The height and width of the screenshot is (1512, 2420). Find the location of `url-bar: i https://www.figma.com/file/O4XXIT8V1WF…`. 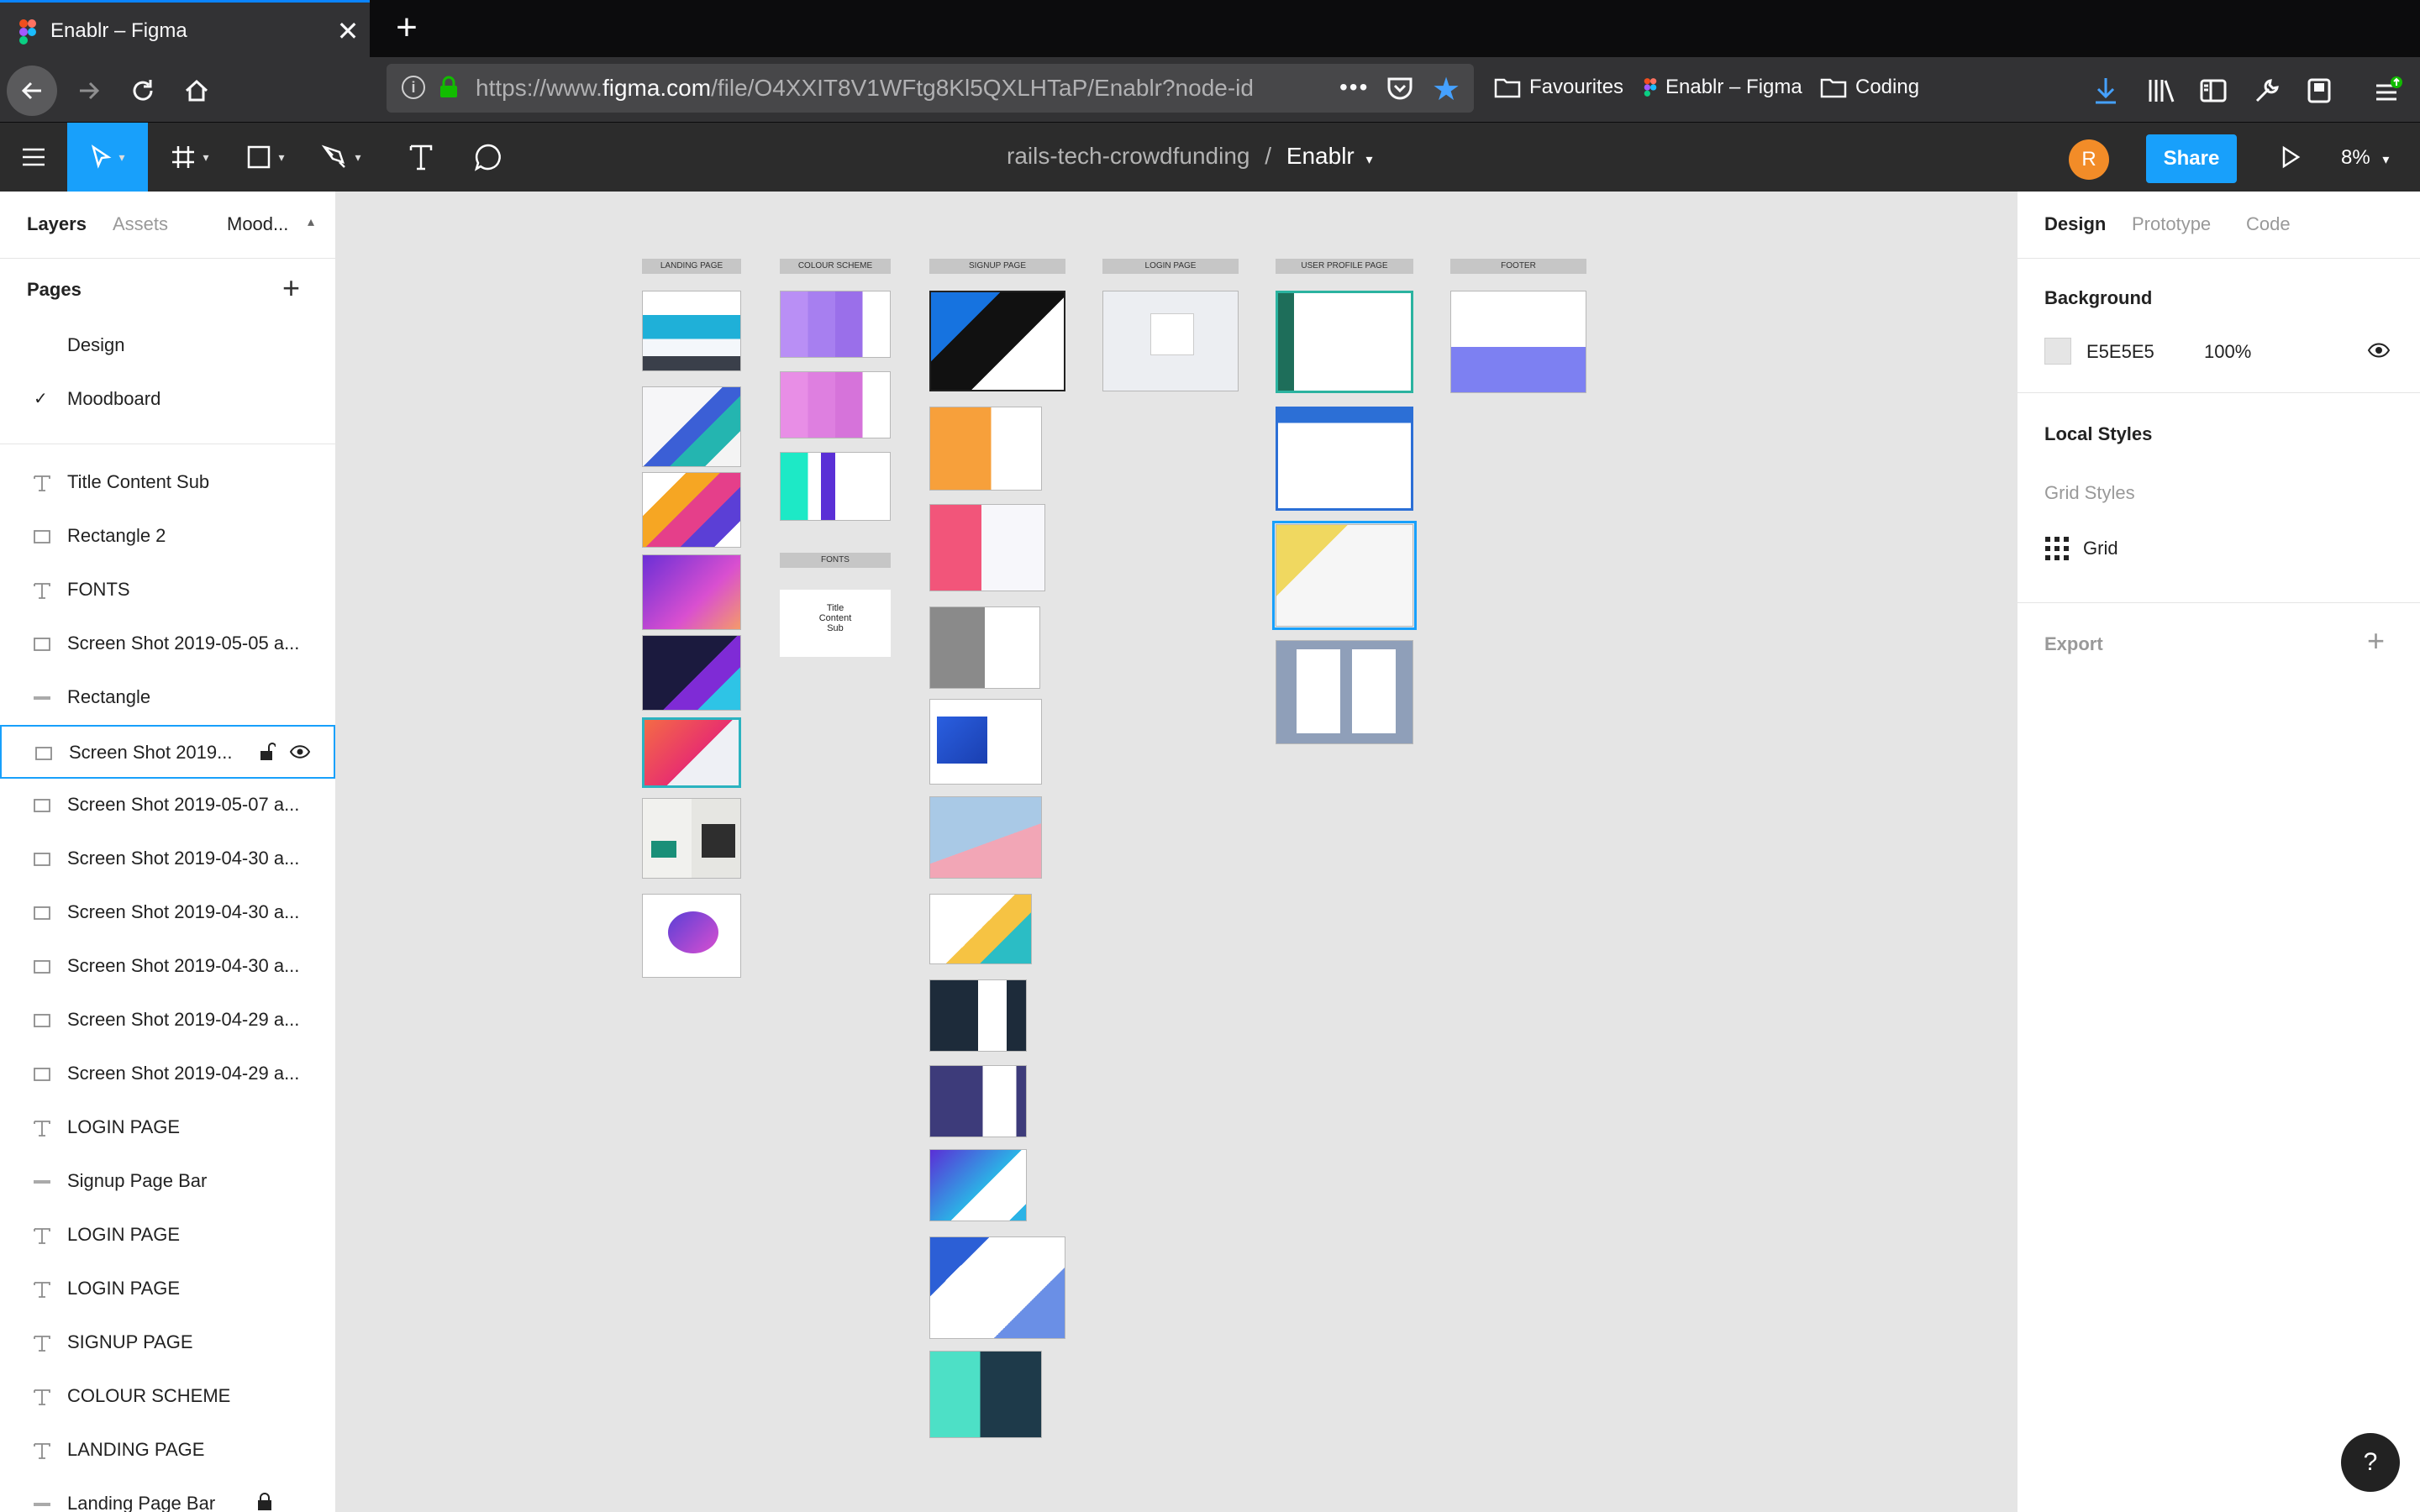

url-bar: i https://www.figma.com/file/O4XXIT8V1WF… is located at coordinates (931, 88).